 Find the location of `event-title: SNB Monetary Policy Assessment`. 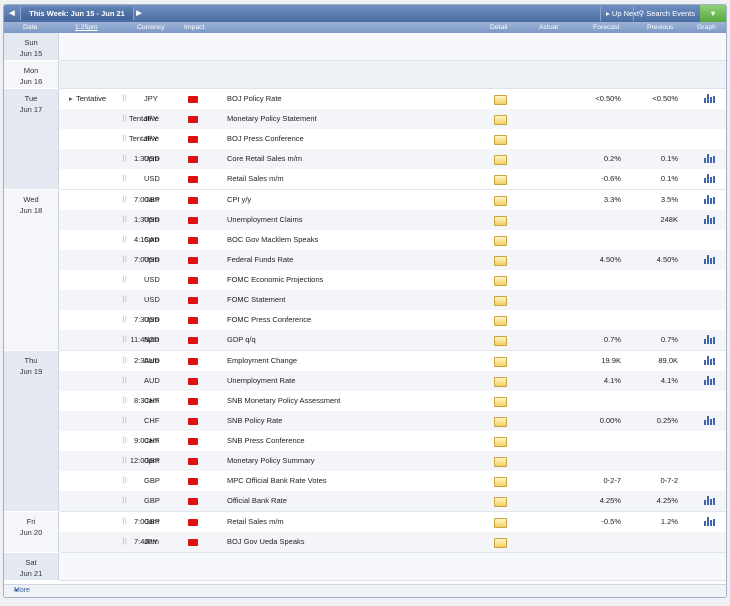

event-title: SNB Monetary Policy Assessment is located at coordinates (283, 401).